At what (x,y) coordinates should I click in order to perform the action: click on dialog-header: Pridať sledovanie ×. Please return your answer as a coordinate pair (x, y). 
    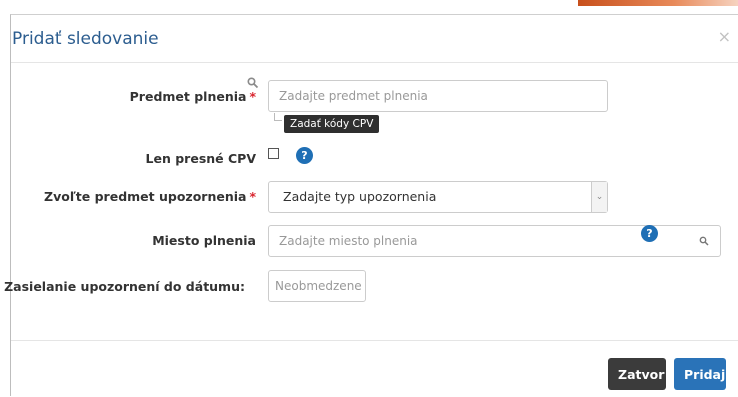
    Looking at the image, I should click on (374, 39).